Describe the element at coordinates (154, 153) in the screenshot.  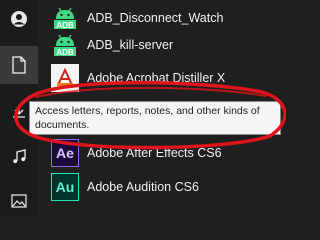
I see `app-label: Adobe After Effects CS6` at that location.